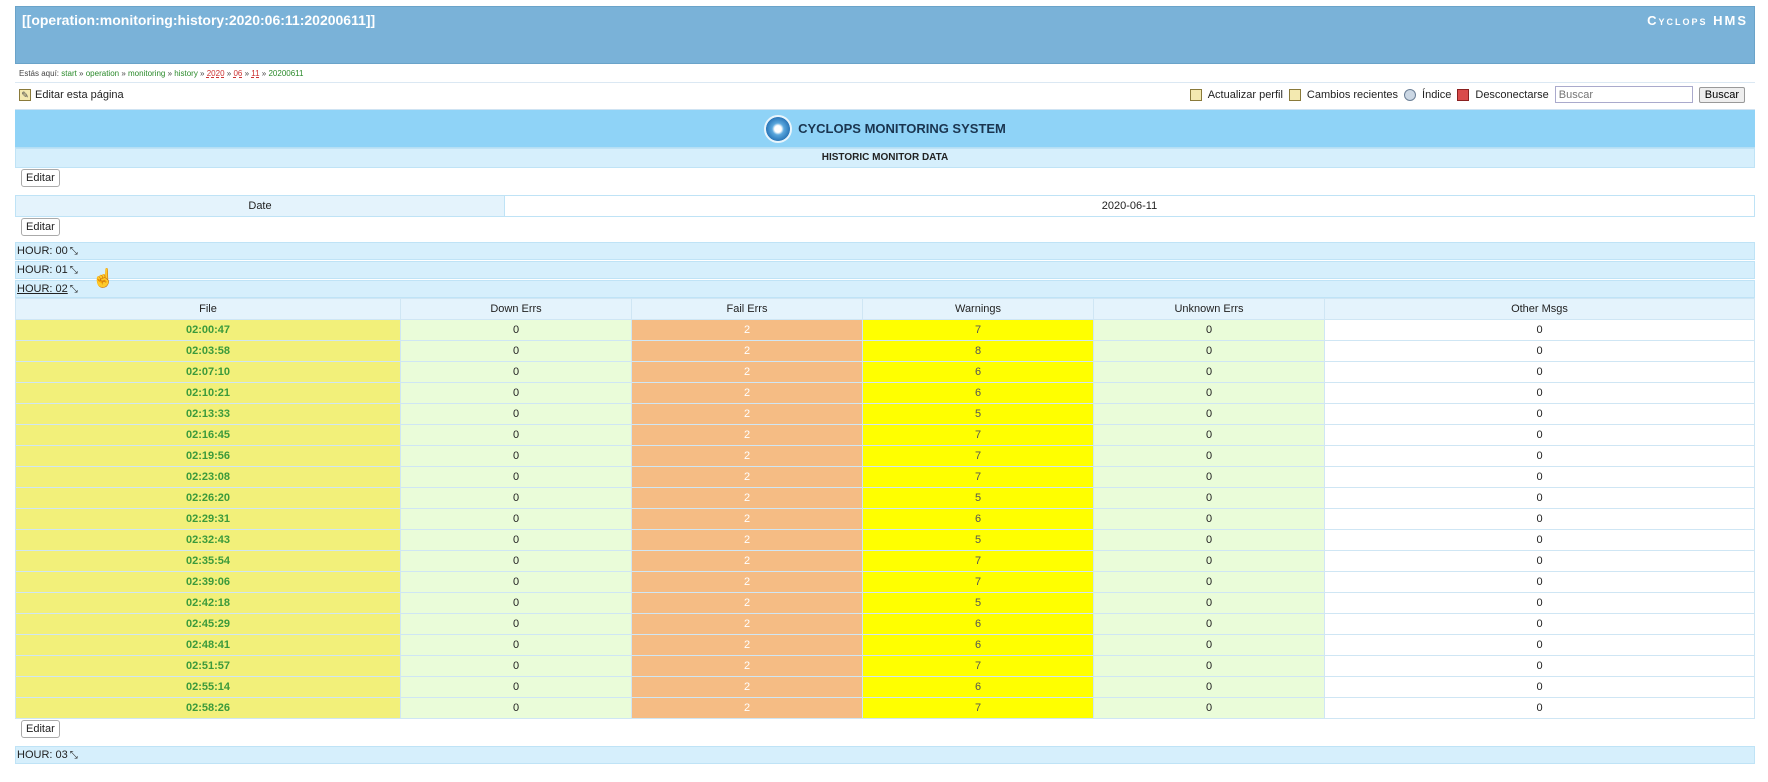 The width and height of the screenshot is (1768, 782). I want to click on crumb-operation: operation, so click(102, 73).